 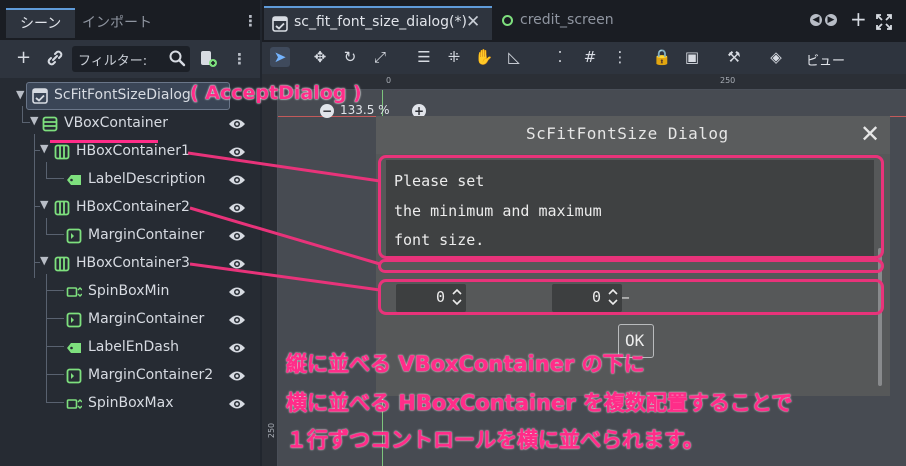 What do you see at coordinates (239, 59) in the screenshot?
I see `scene-menu-icon: ⋮` at bounding box center [239, 59].